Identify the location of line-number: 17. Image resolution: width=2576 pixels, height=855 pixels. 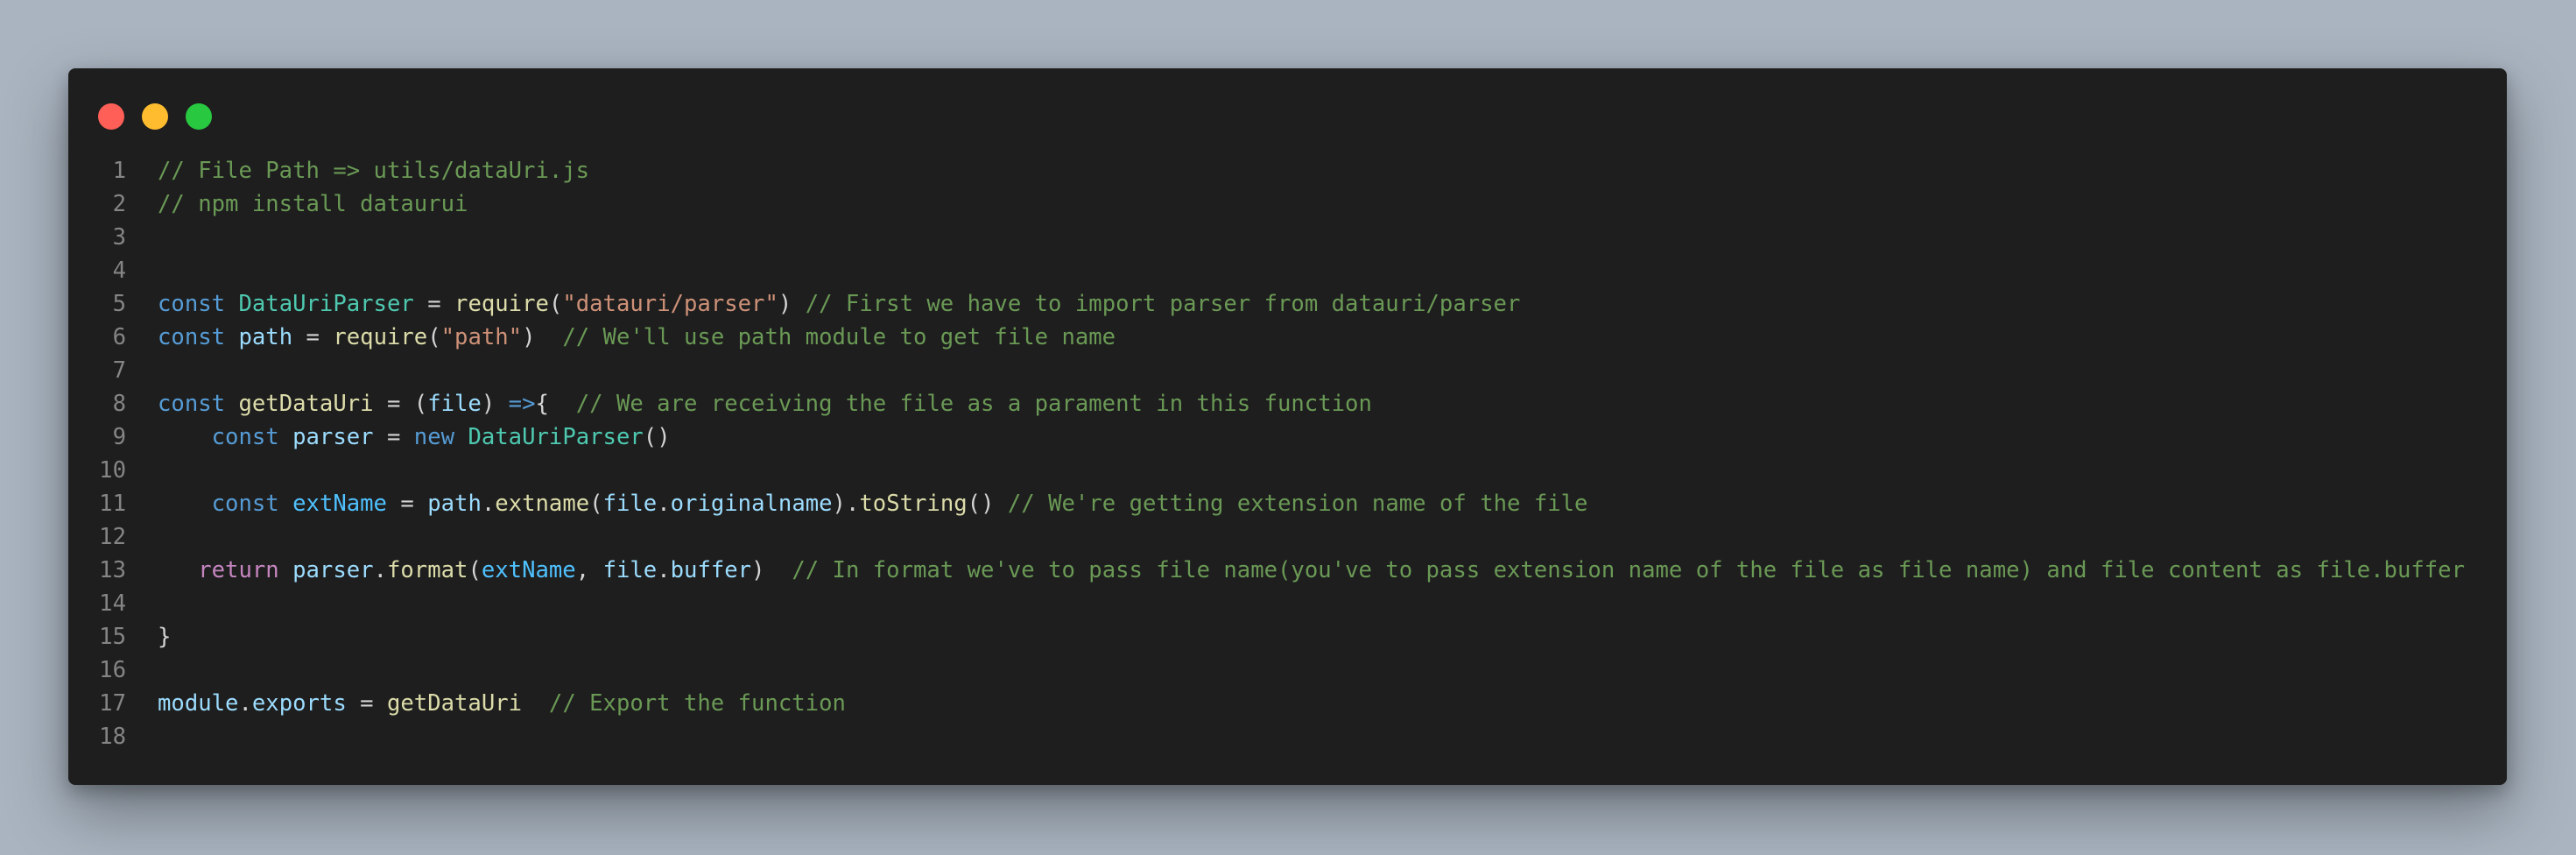
(112, 703).